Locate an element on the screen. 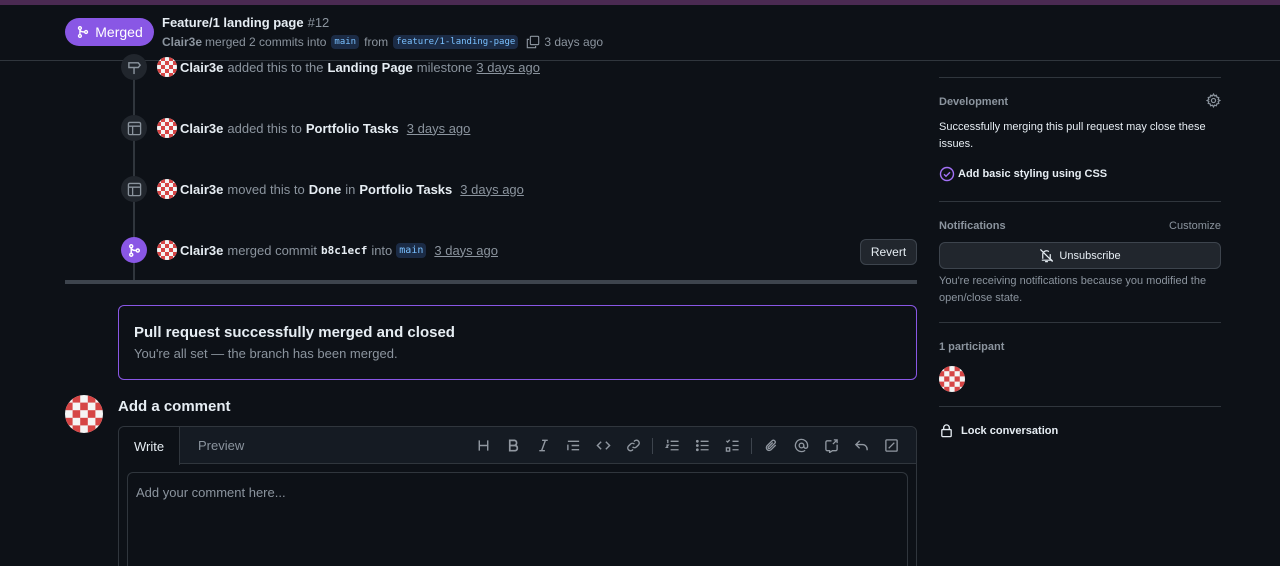  italic-icon is located at coordinates (543, 446).